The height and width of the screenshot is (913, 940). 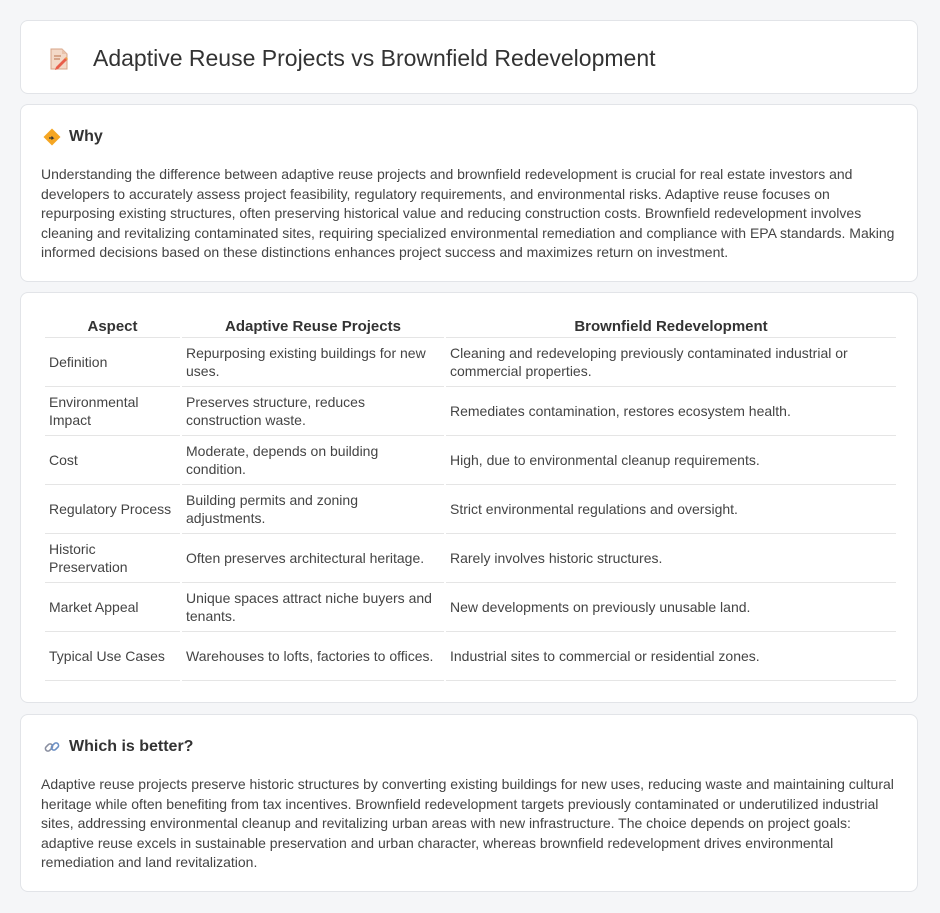 What do you see at coordinates (52, 137) in the screenshot?
I see `diamond-sign-icon` at bounding box center [52, 137].